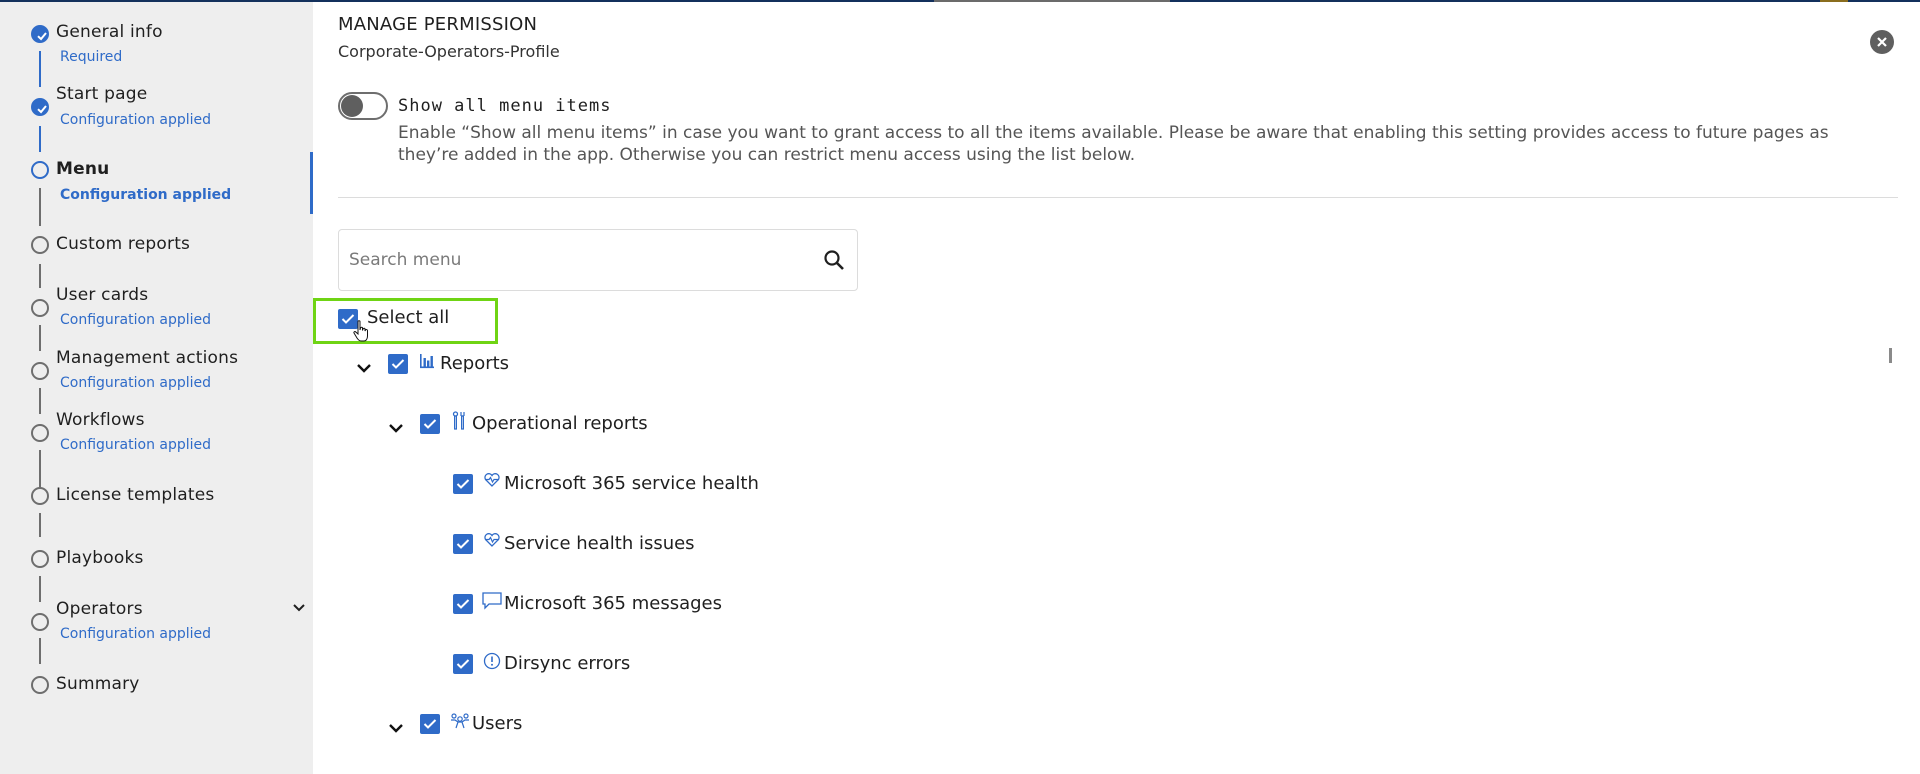 The image size is (1920, 774). I want to click on search-input, so click(579, 260).